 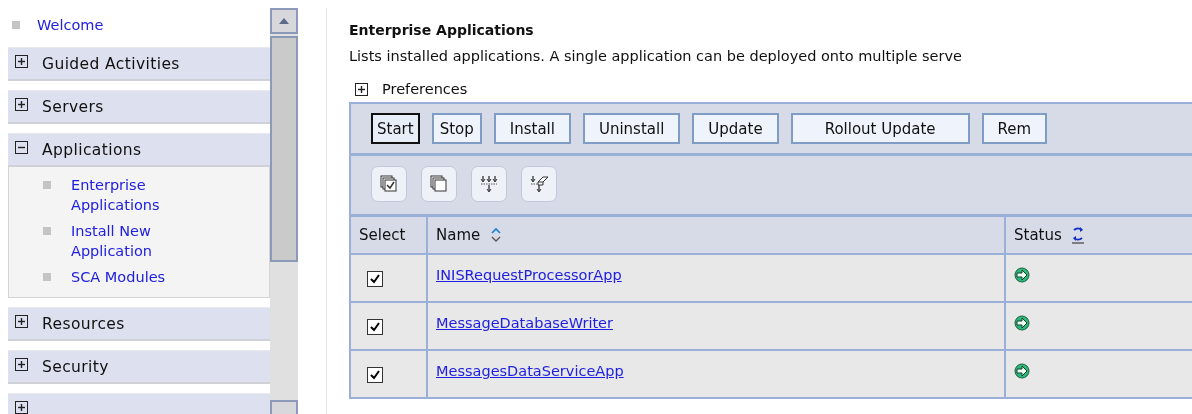 What do you see at coordinates (139, 324) in the screenshot?
I see `nav-section-header: Resources` at bounding box center [139, 324].